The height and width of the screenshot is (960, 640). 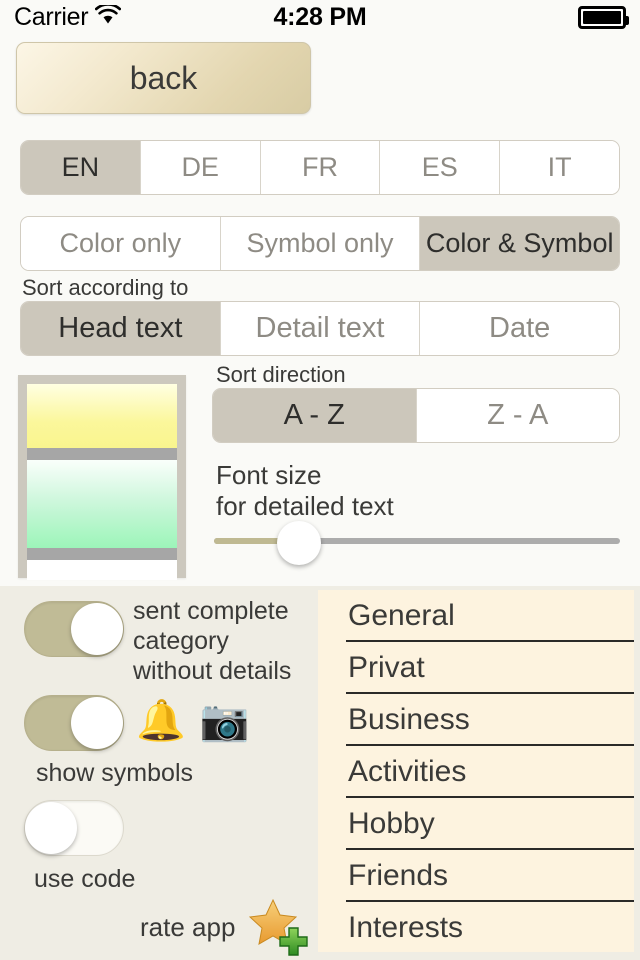 What do you see at coordinates (102, 504) in the screenshot?
I see `preview-band-green` at bounding box center [102, 504].